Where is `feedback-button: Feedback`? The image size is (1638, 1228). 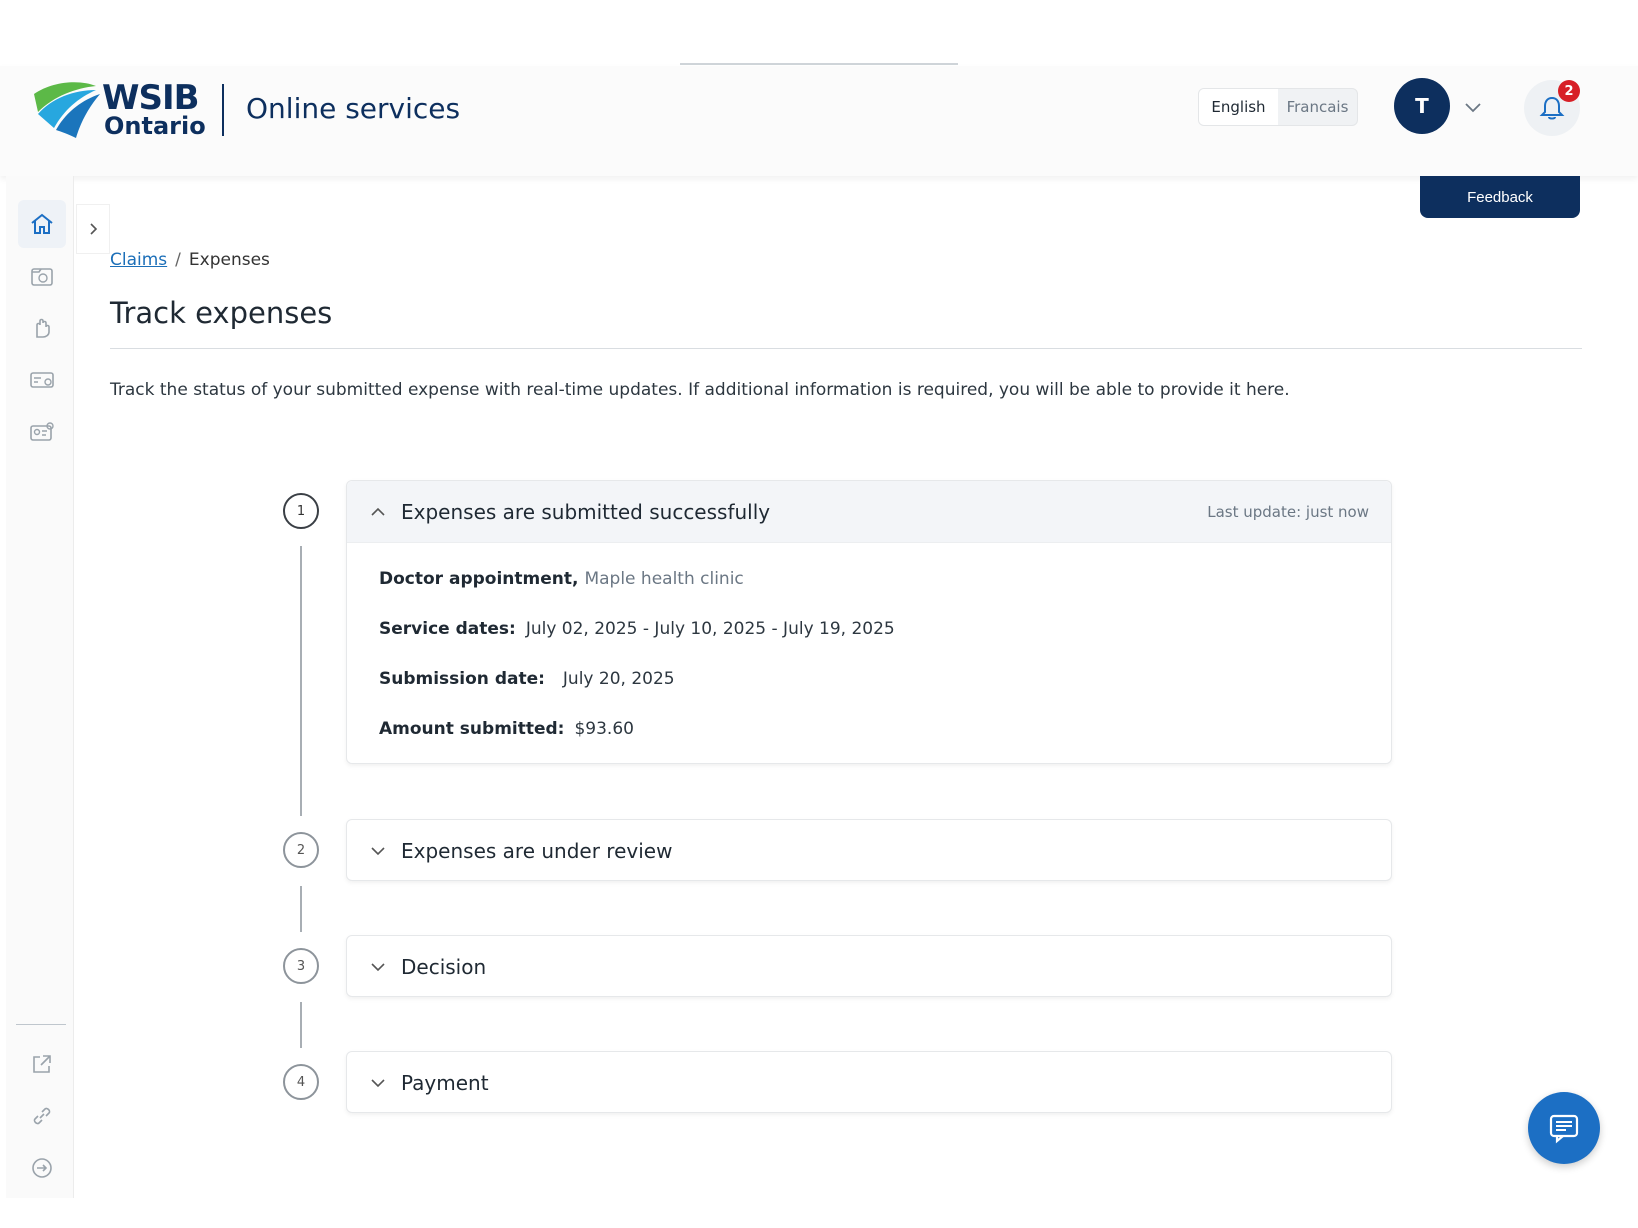
feedback-button: Feedback is located at coordinates (1500, 197).